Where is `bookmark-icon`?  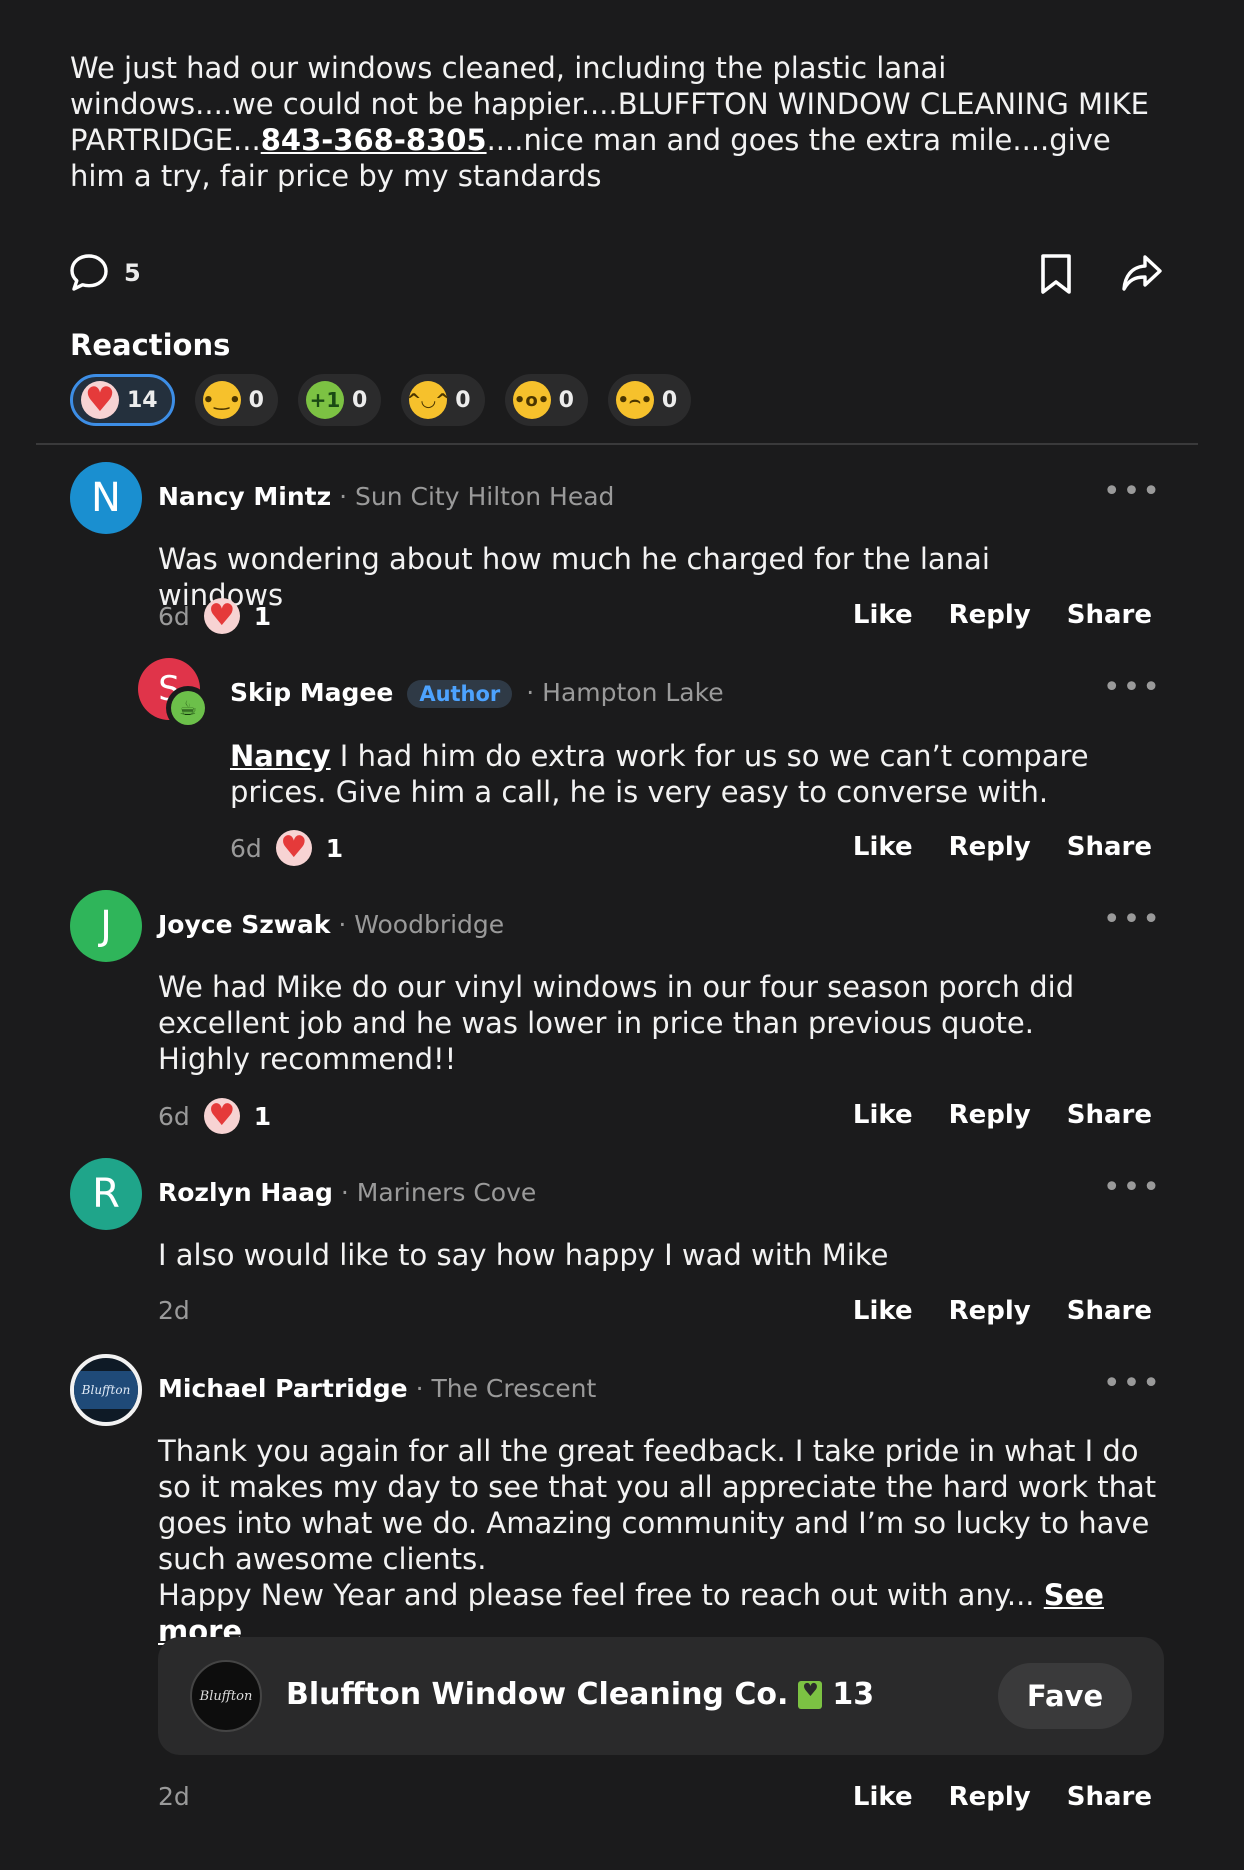
bookmark-icon is located at coordinates (1056, 274).